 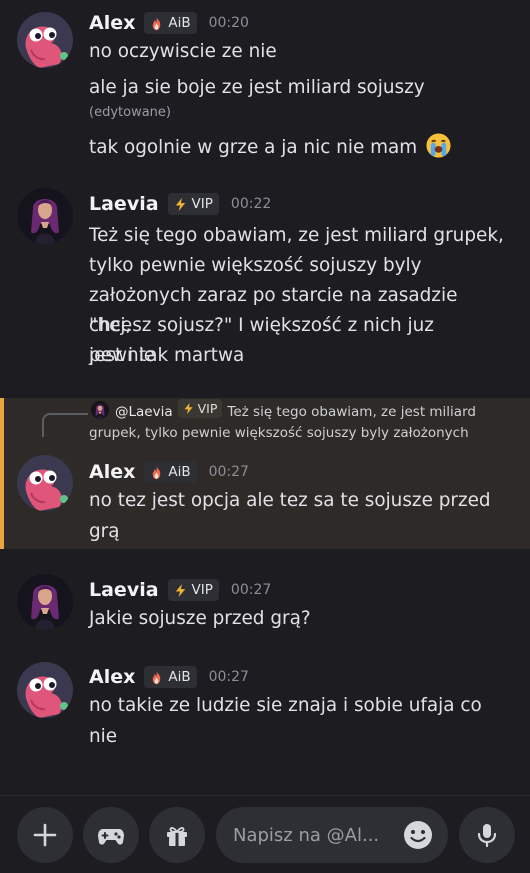 I want to click on gamepad-icon, so click(x=111, y=837).